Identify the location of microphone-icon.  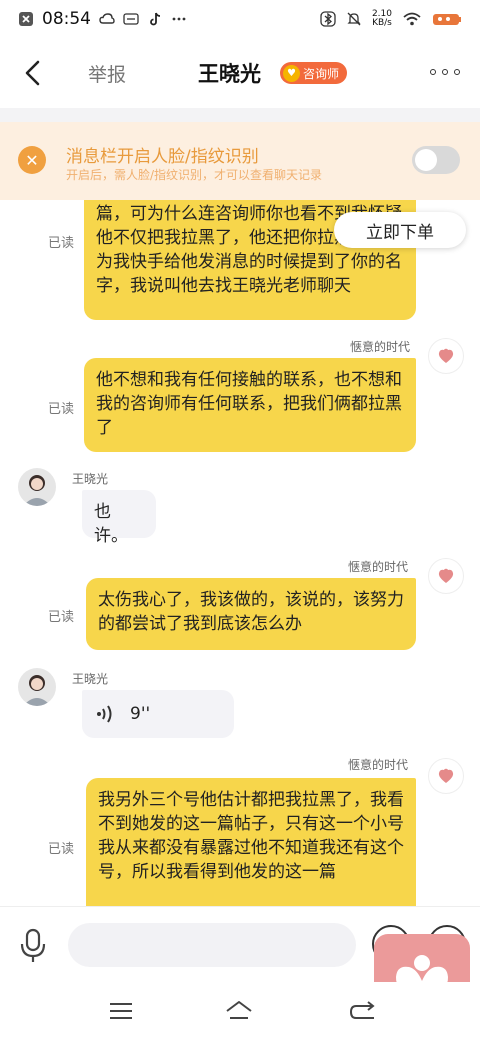
(33, 946).